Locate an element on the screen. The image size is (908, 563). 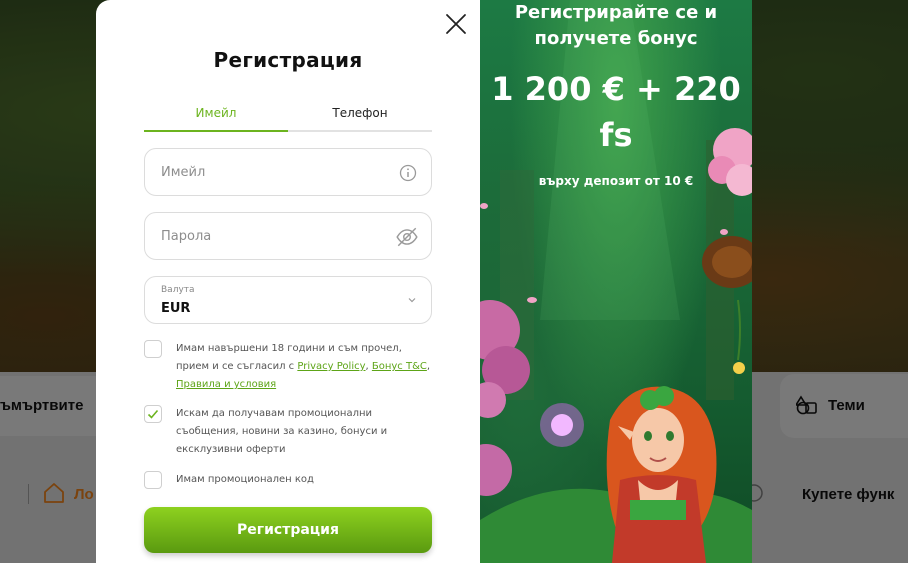
info-icon is located at coordinates (408, 173).